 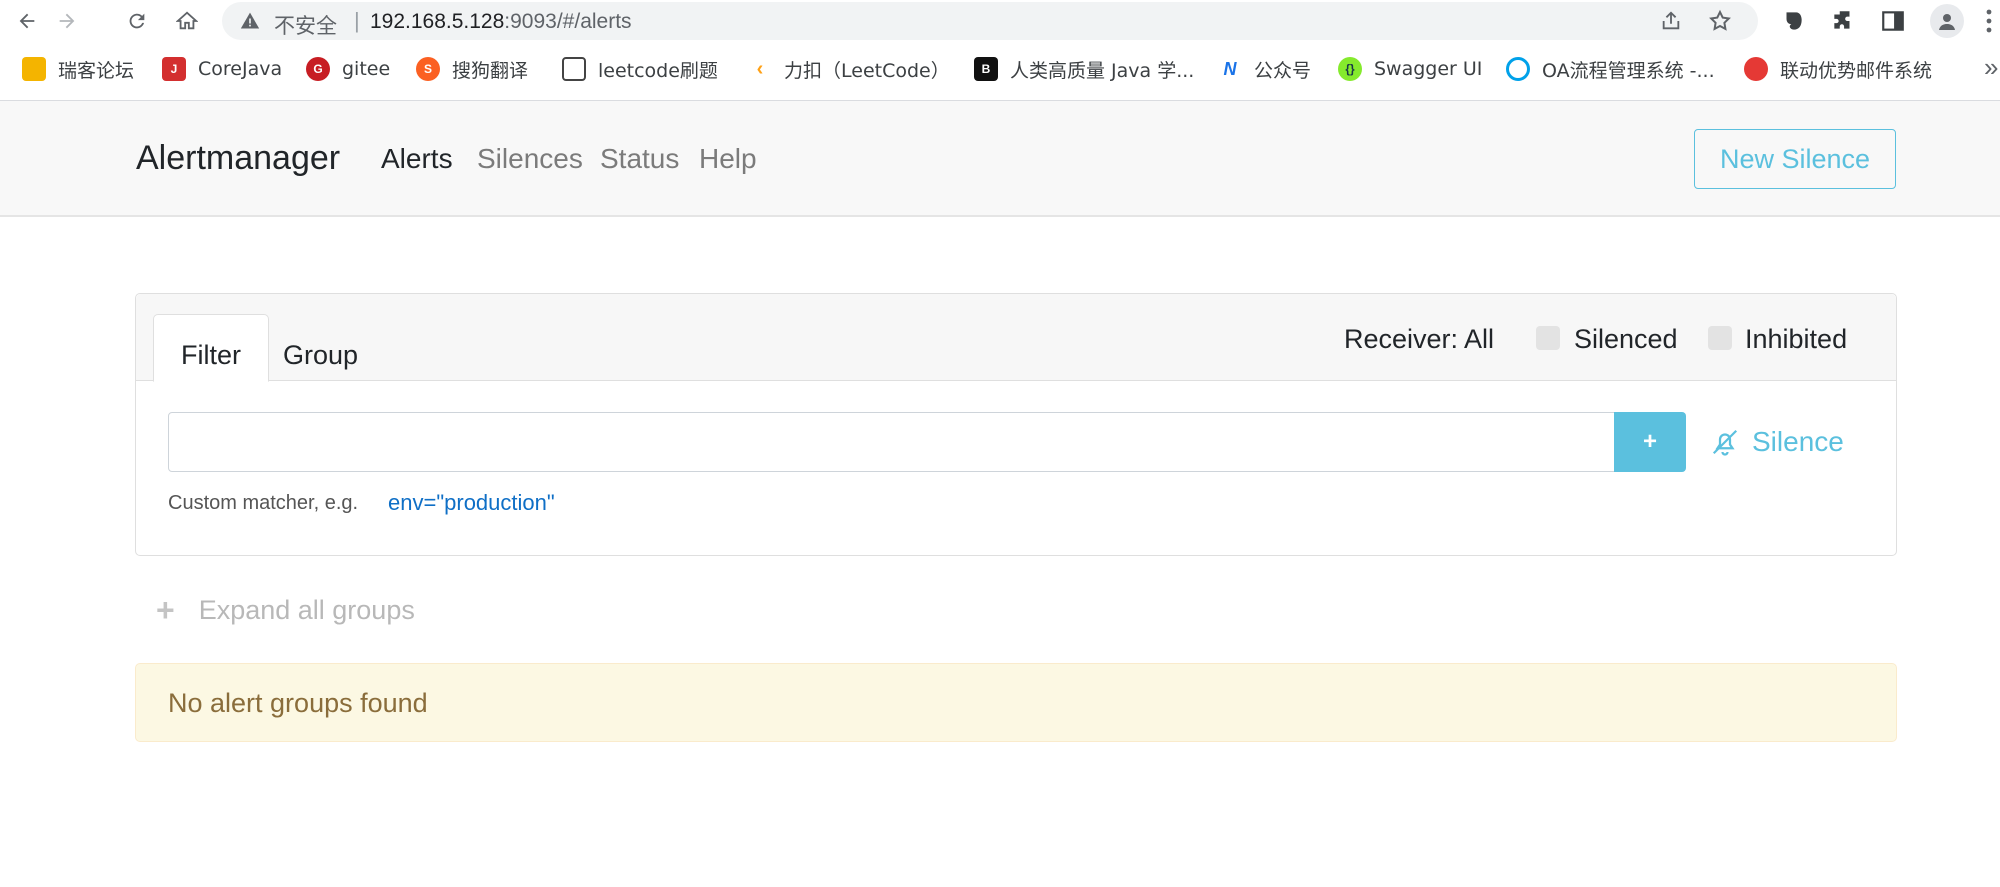 I want to click on inhibited-checkbox, so click(x=1720, y=338).